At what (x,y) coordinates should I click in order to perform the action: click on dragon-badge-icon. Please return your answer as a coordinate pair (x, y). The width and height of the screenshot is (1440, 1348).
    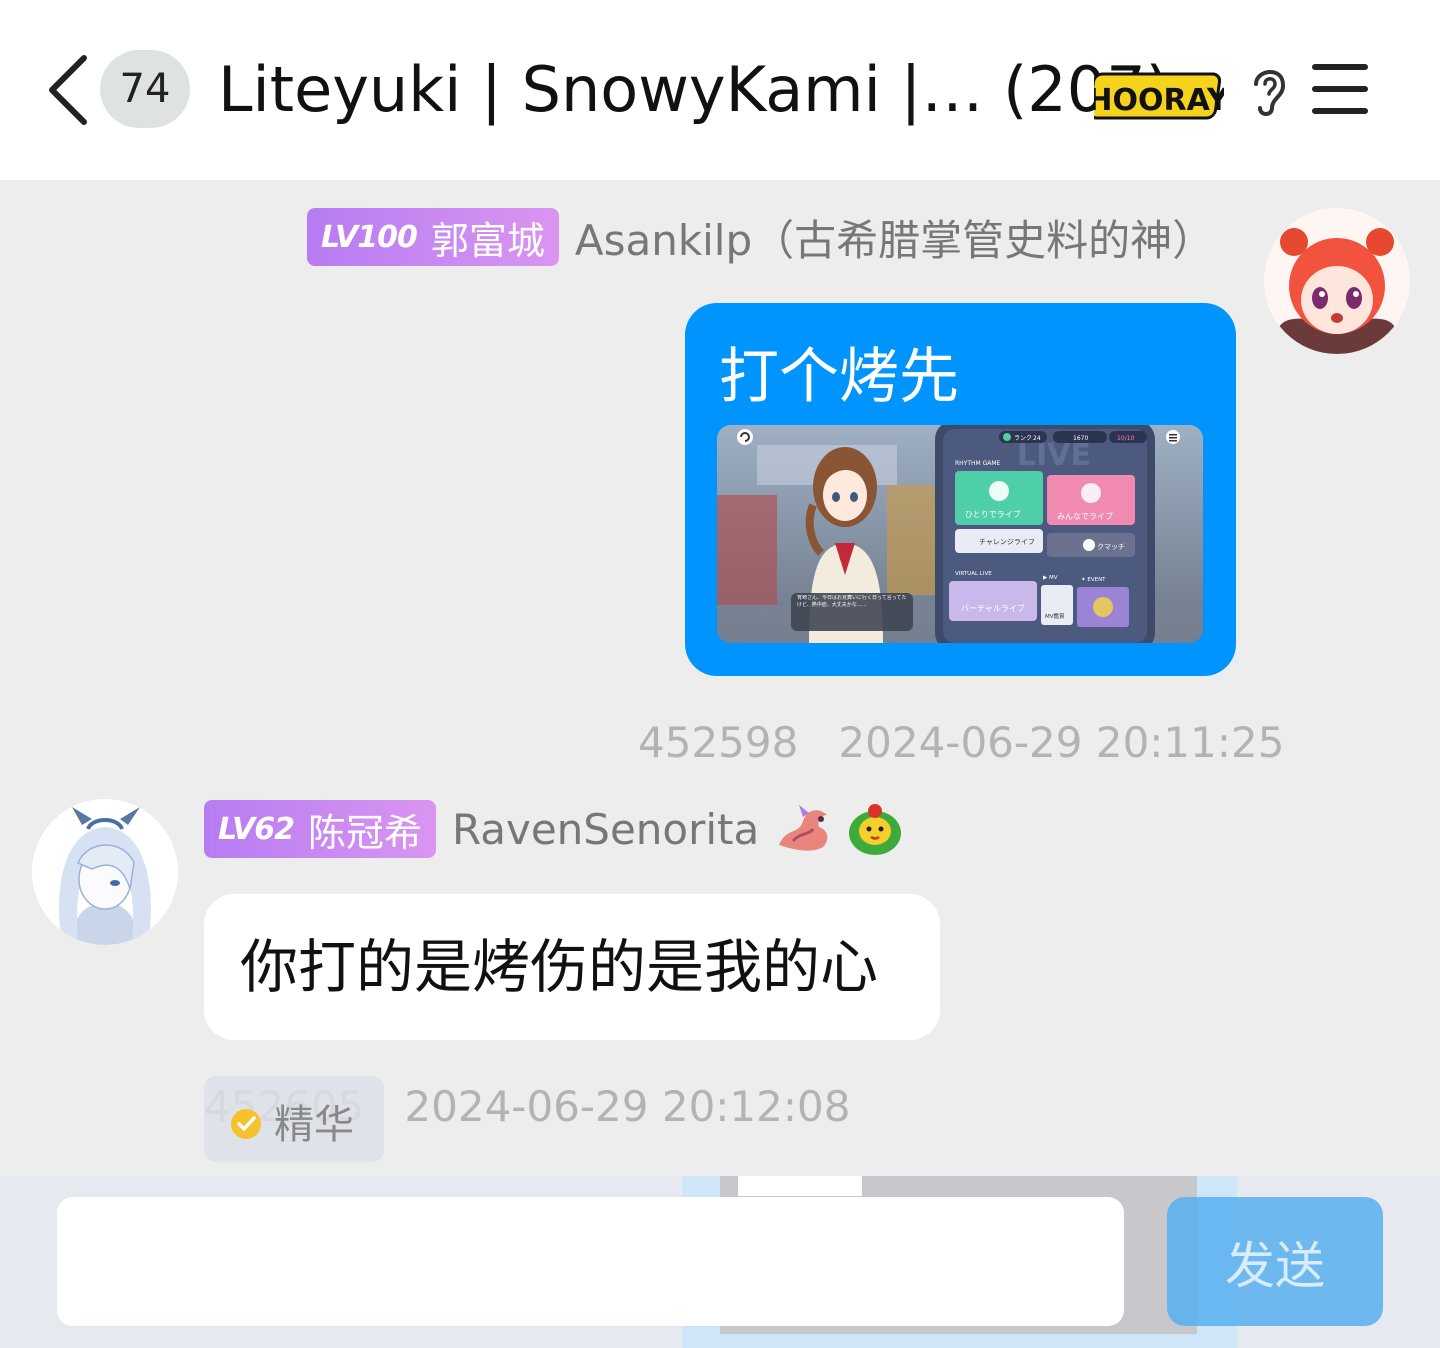
    Looking at the image, I should click on (803, 828).